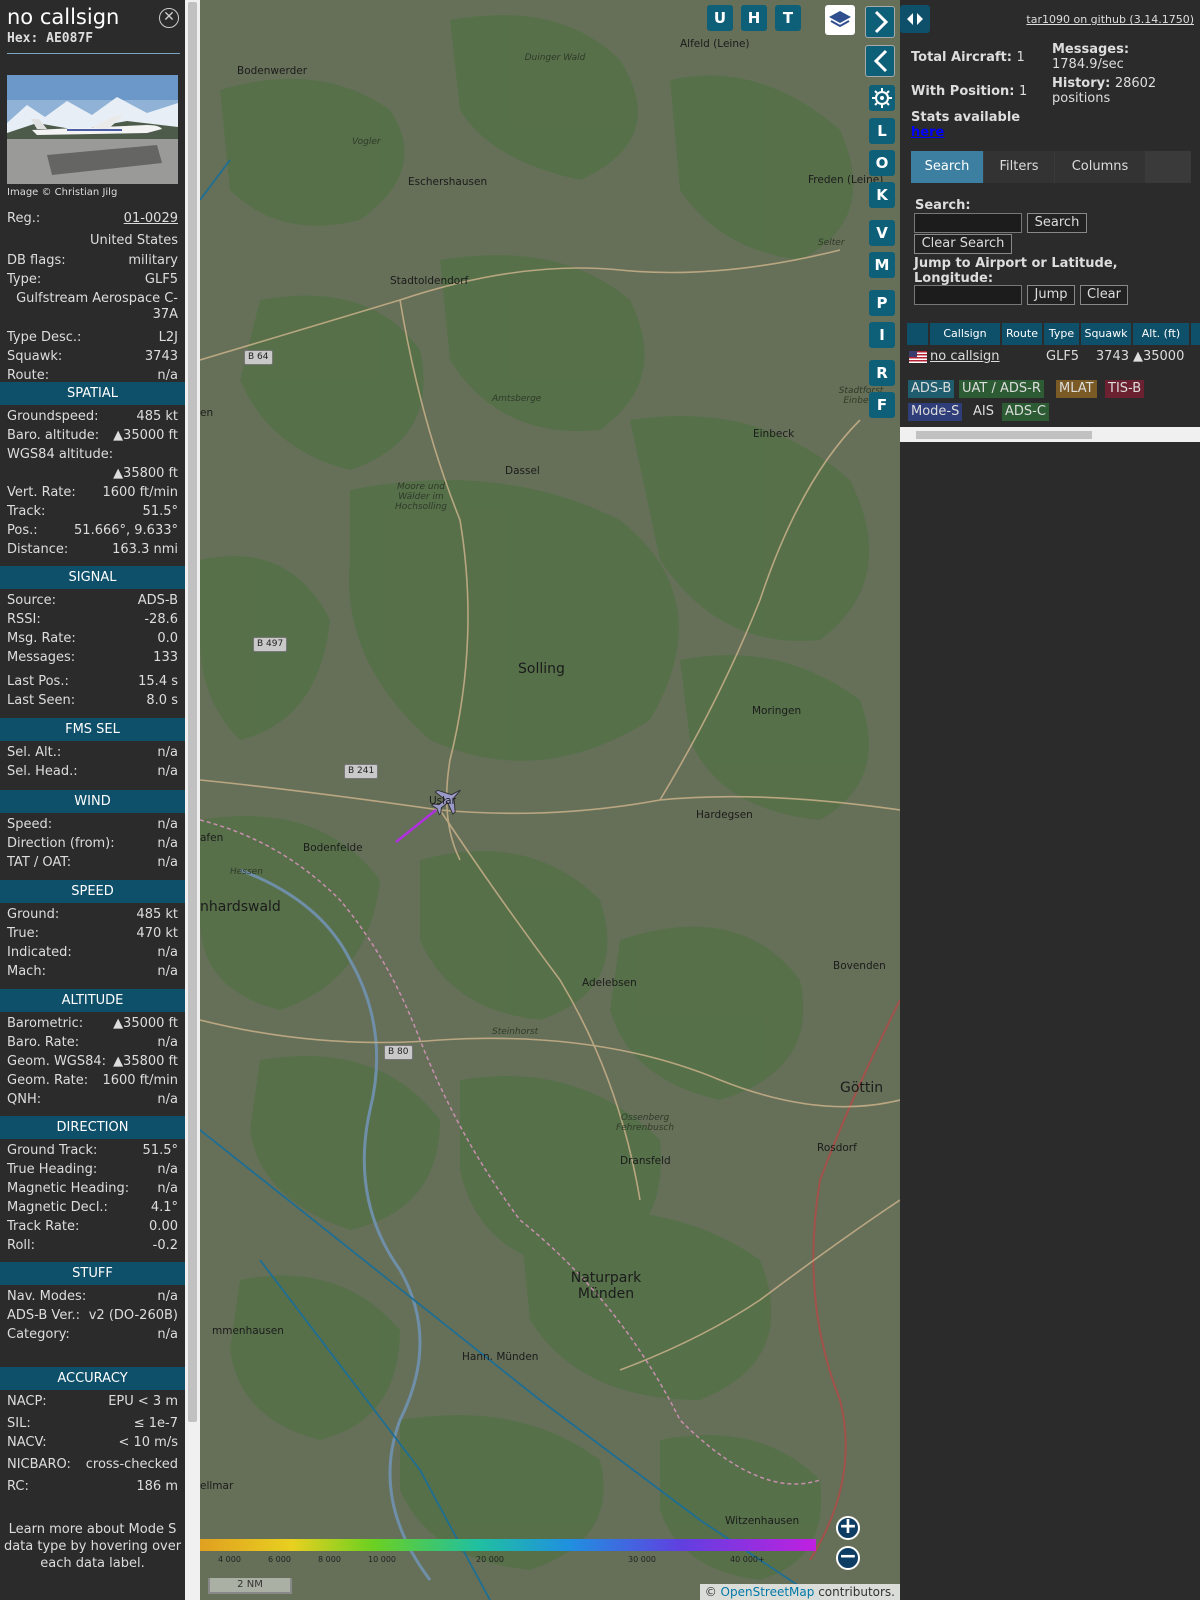 The image size is (1200, 1600). What do you see at coordinates (1025, 412) in the screenshot?
I see `source-badge: ADS-C` at bounding box center [1025, 412].